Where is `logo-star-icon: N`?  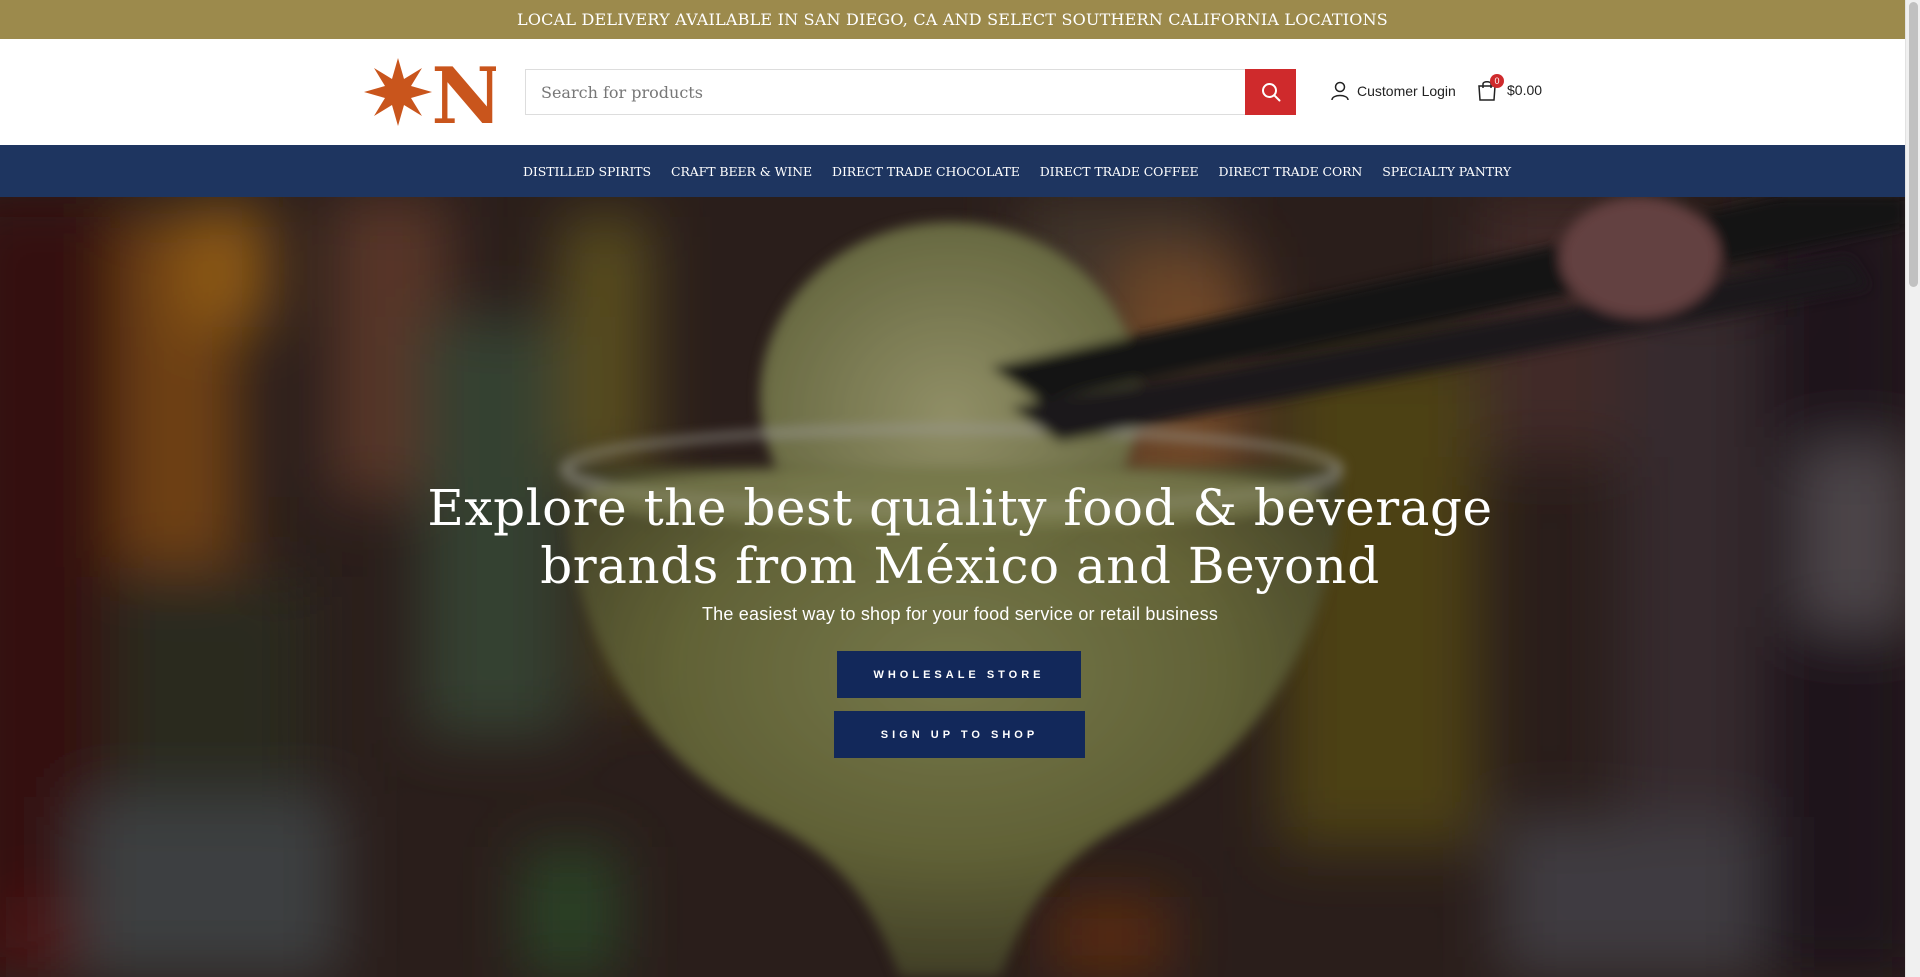
logo-star-icon: N is located at coordinates (433, 96).